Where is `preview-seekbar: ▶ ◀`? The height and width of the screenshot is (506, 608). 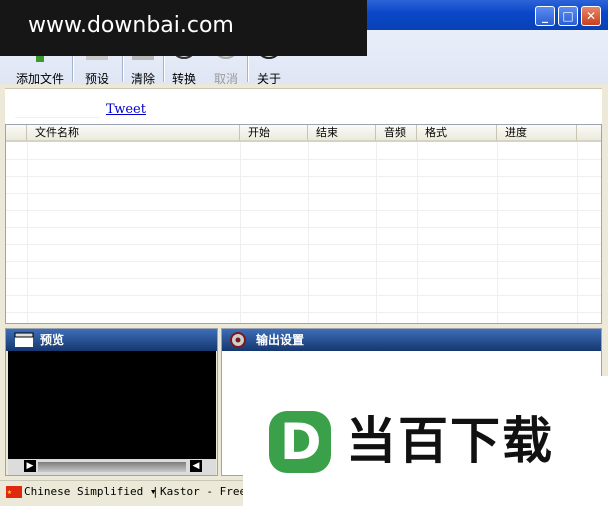
preview-seekbar: ▶ ◀ is located at coordinates (112, 467).